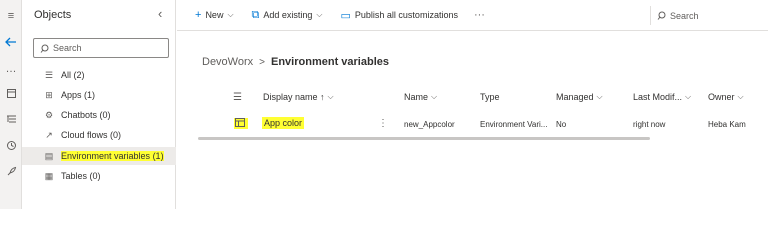  I want to click on publish-all-button: ▭ Publish all customizations, so click(399, 15).